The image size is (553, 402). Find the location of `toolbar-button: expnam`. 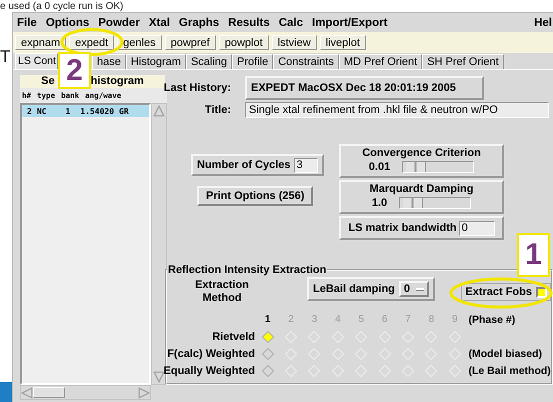

toolbar-button: expnam is located at coordinates (40, 42).